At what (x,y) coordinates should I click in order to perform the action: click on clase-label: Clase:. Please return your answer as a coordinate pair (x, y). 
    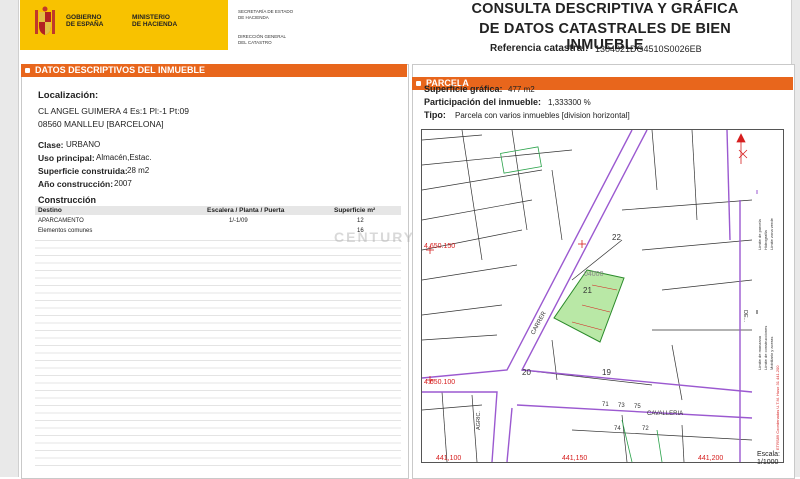
    Looking at the image, I should click on (51, 145).